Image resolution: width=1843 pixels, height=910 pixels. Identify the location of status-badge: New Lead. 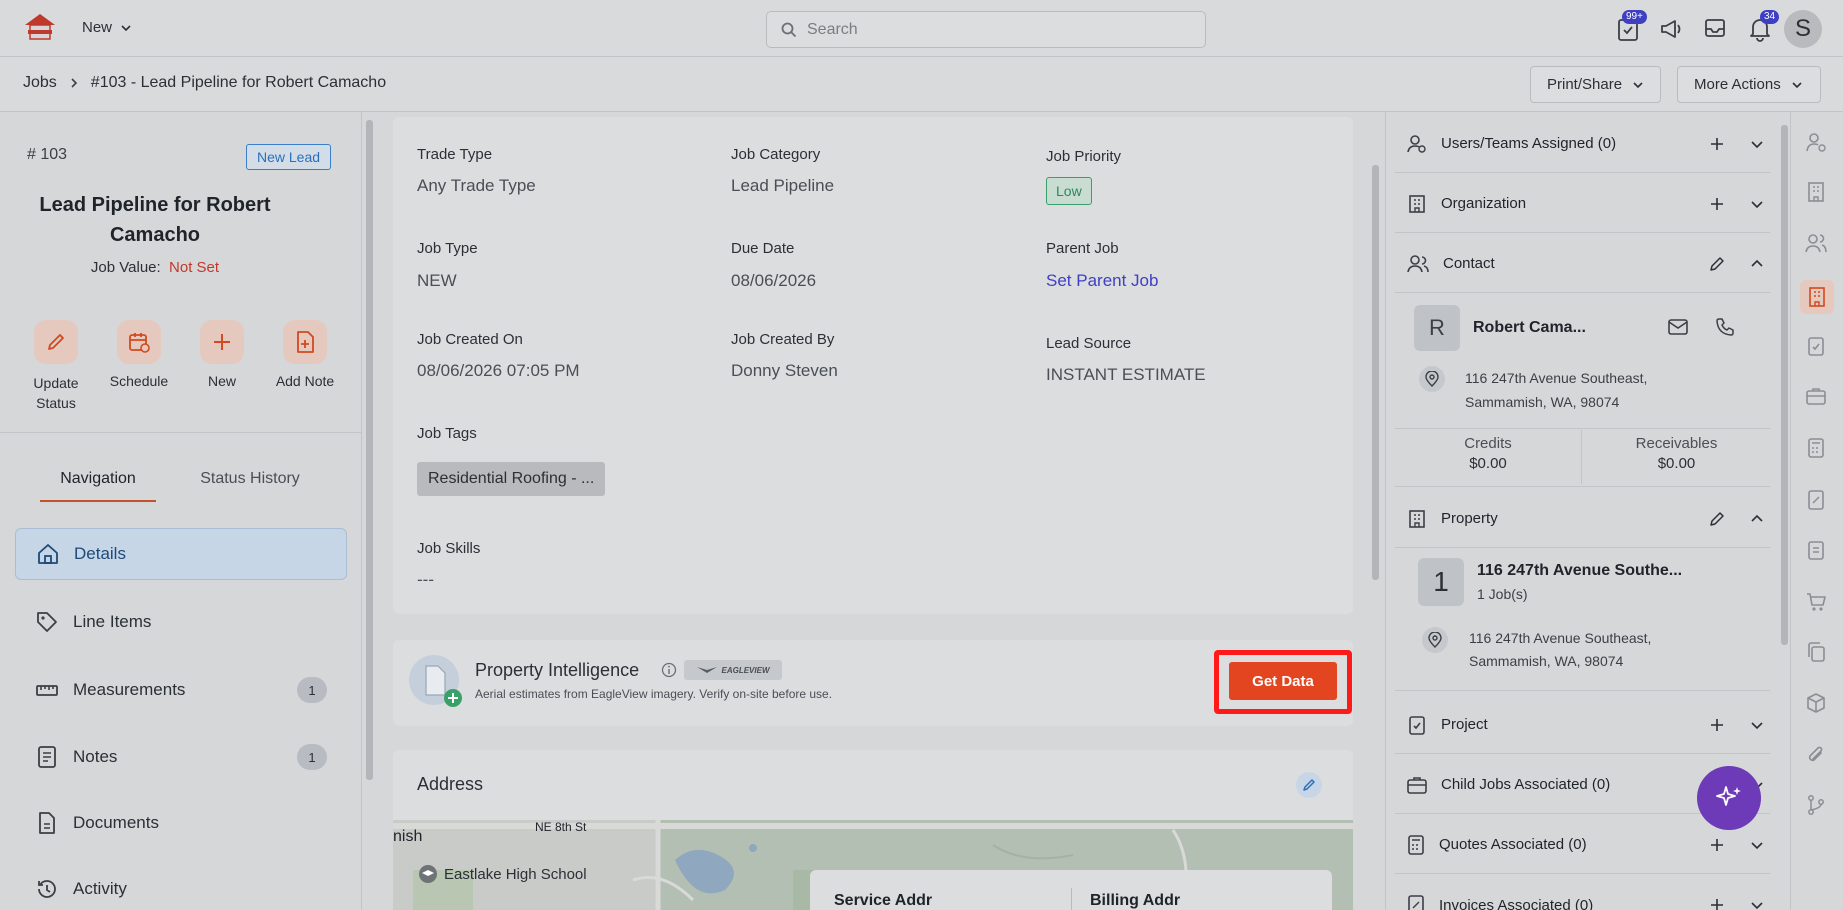
(289, 157).